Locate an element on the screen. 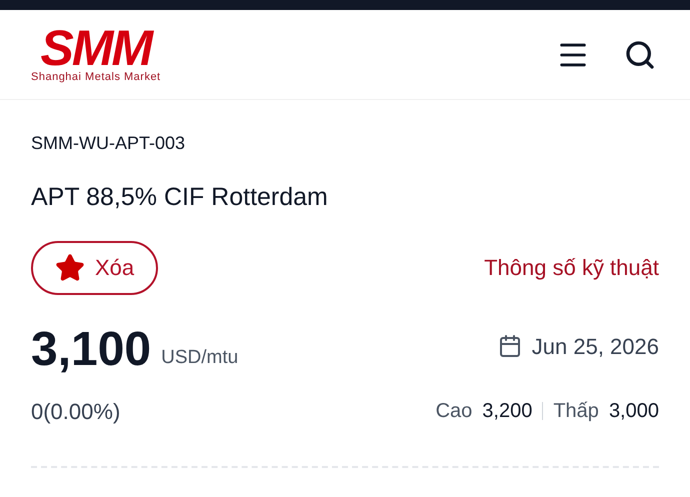 The height and width of the screenshot is (497, 690). logo-tagline: Shanghai Metals Market is located at coordinates (96, 77).